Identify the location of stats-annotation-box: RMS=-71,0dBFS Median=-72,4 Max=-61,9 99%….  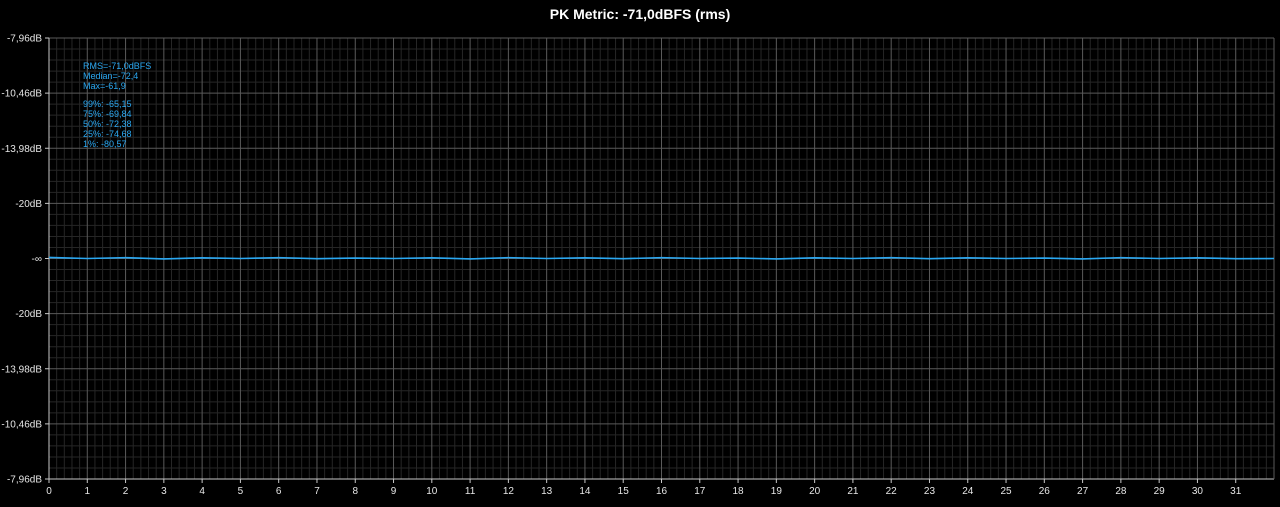
(117, 105).